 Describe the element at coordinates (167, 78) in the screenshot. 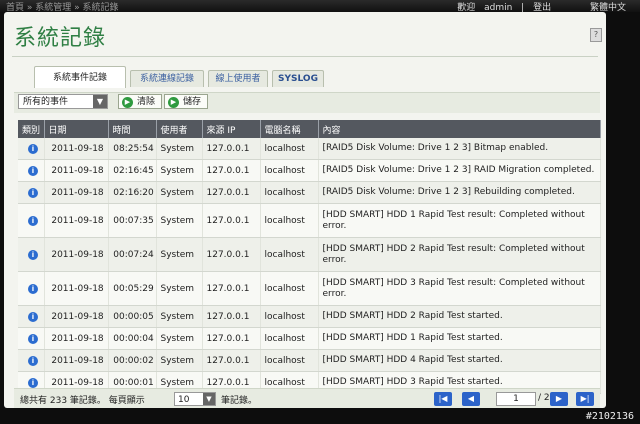

I see `tab-connection-log: 系統連線記錄` at that location.